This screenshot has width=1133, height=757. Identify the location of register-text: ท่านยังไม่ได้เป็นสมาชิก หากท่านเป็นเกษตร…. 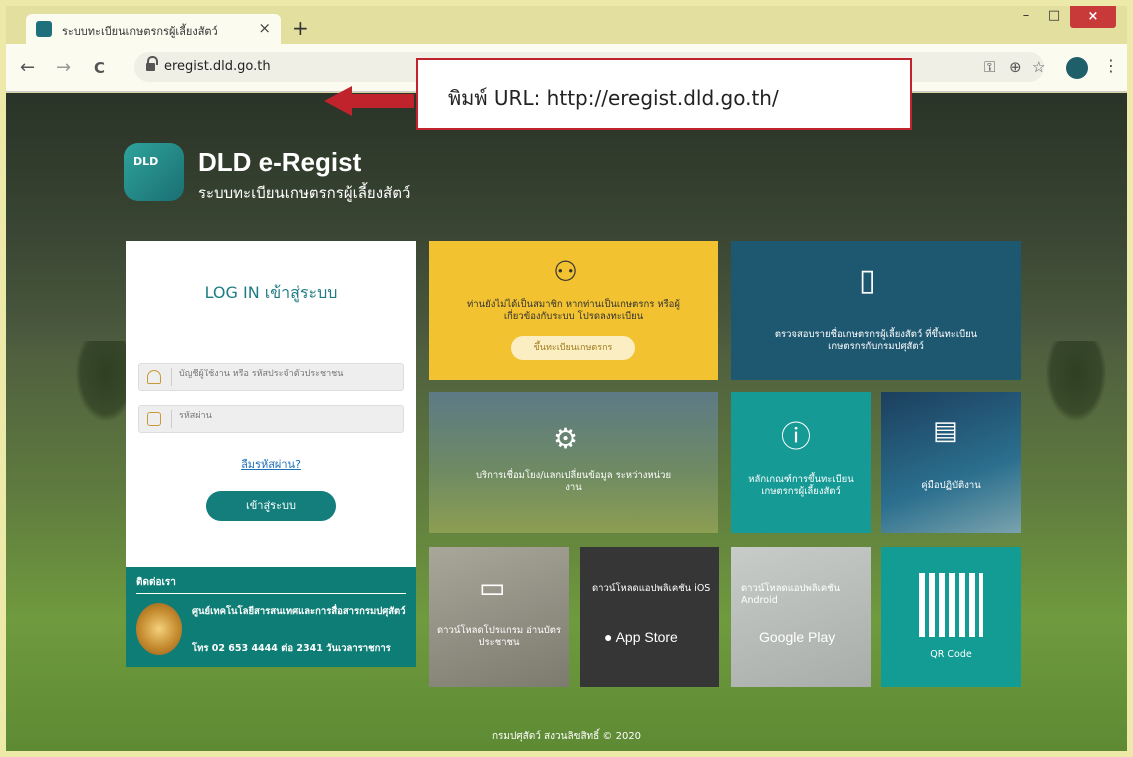
(573, 310).